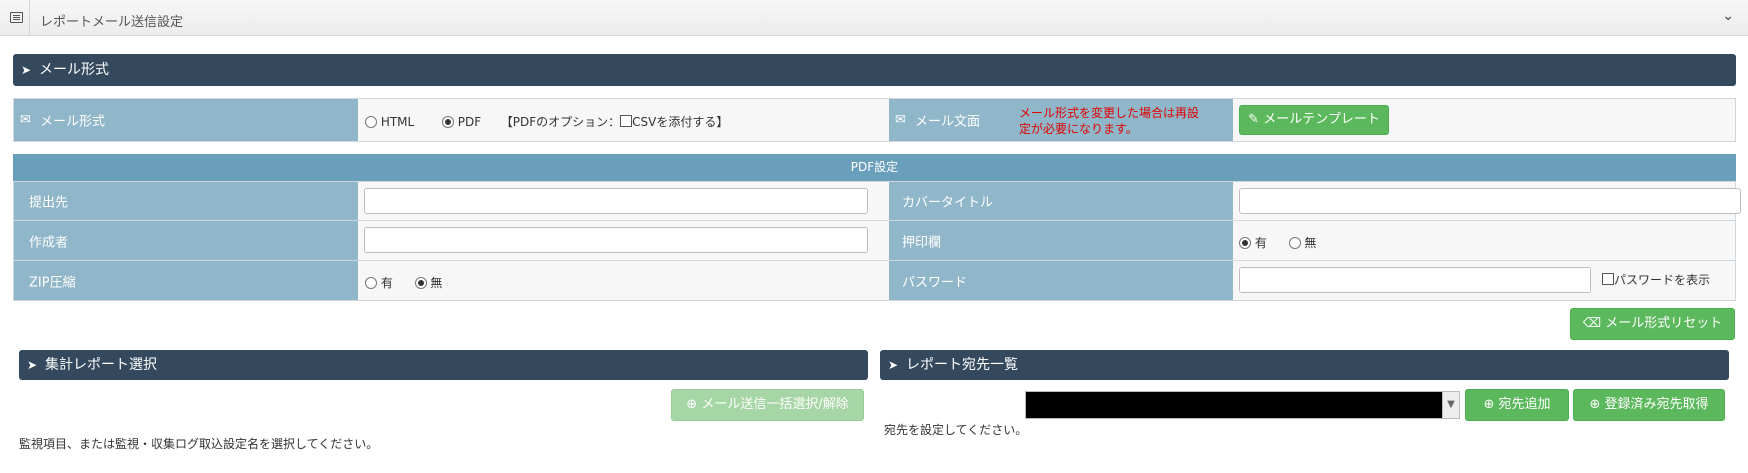 The height and width of the screenshot is (473, 1748). I want to click on show-password-label: パスワードを表示, so click(1662, 280).